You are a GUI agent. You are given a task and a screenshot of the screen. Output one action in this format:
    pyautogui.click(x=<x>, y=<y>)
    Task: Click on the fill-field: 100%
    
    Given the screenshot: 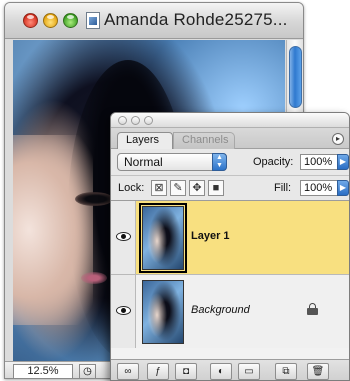 What is the action you would take?
    pyautogui.click(x=319, y=188)
    